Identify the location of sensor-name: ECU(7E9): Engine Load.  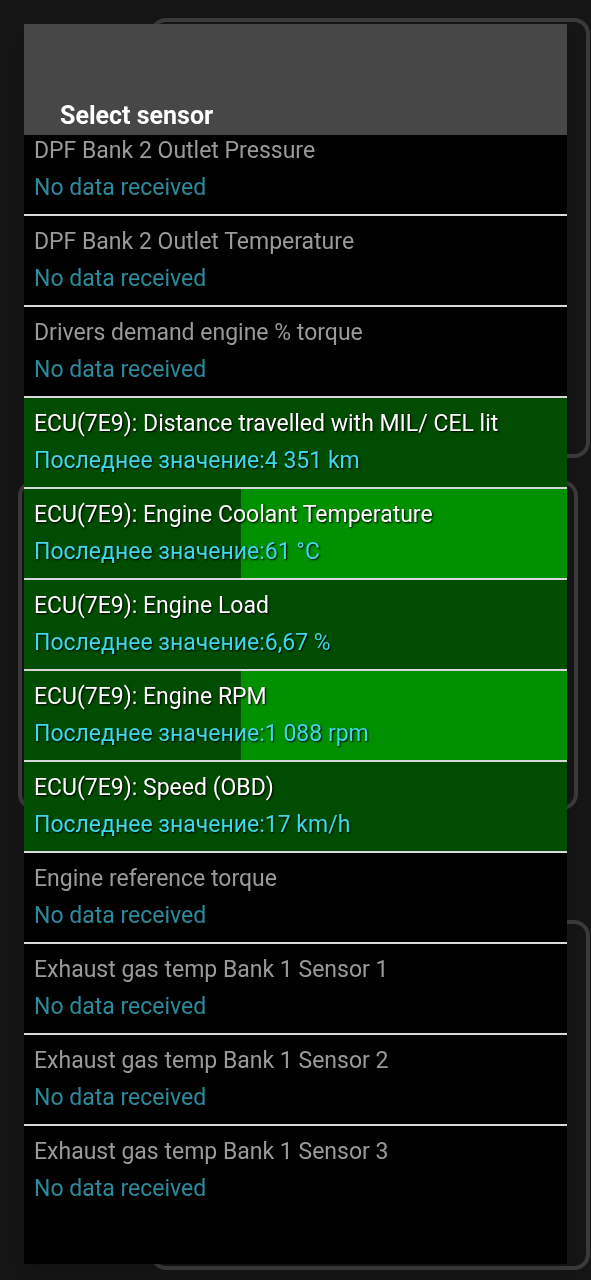
(152, 606).